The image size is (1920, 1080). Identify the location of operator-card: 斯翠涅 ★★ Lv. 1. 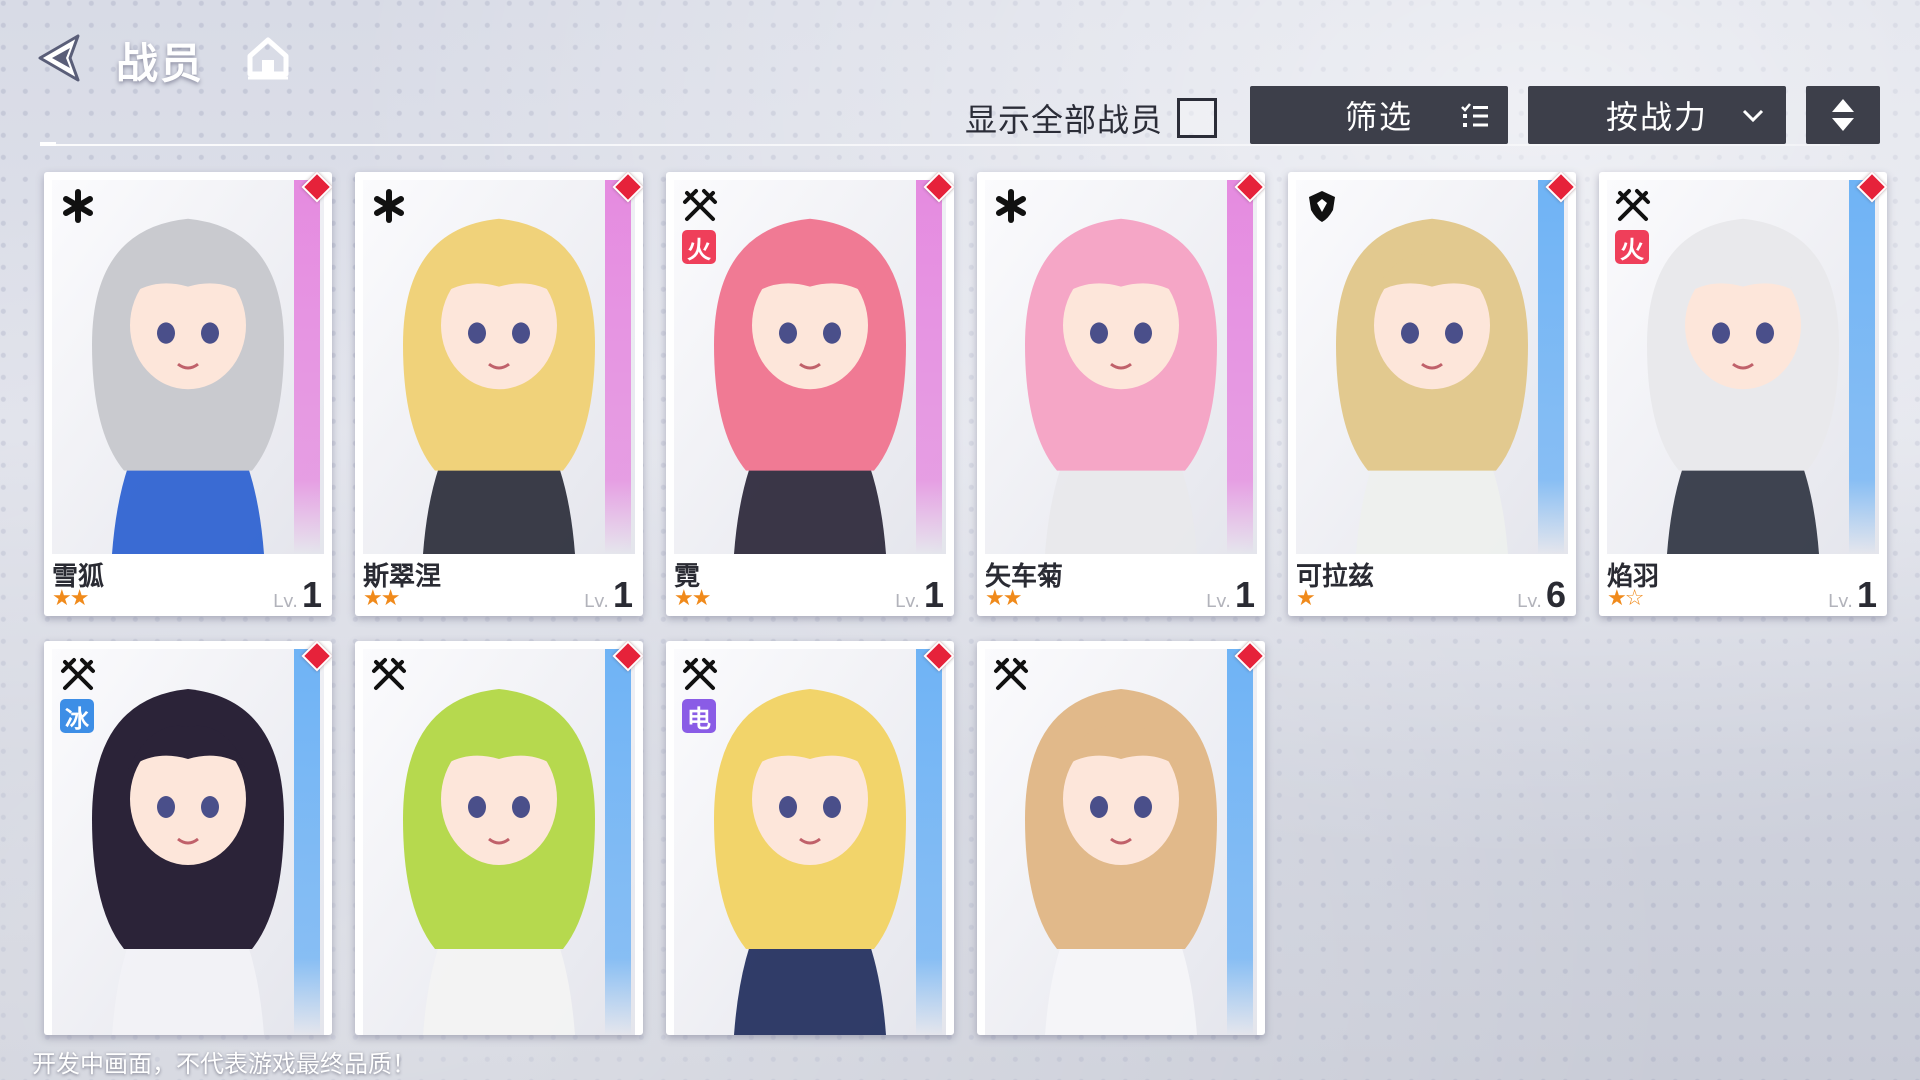
(499, 394).